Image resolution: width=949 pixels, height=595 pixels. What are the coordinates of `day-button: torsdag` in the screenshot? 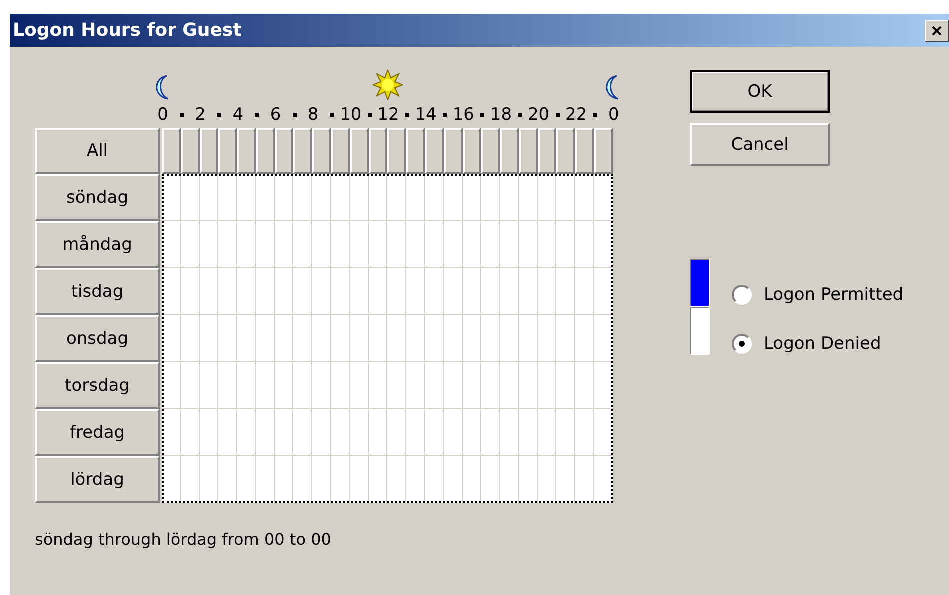 It's located at (97, 385).